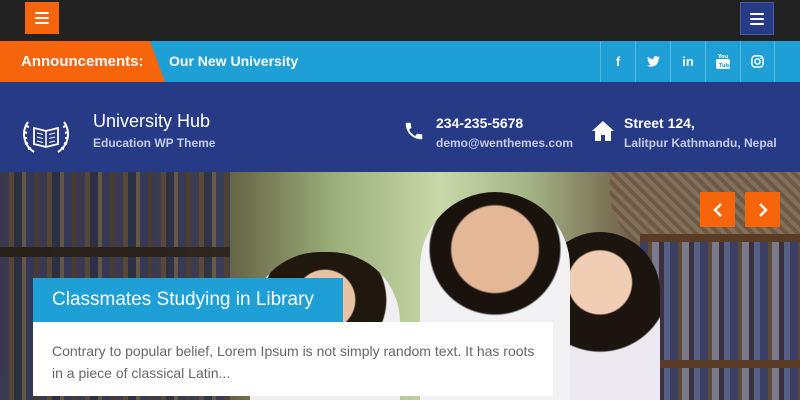  What do you see at coordinates (233, 61) in the screenshot?
I see `announcement-link: Our New University` at bounding box center [233, 61].